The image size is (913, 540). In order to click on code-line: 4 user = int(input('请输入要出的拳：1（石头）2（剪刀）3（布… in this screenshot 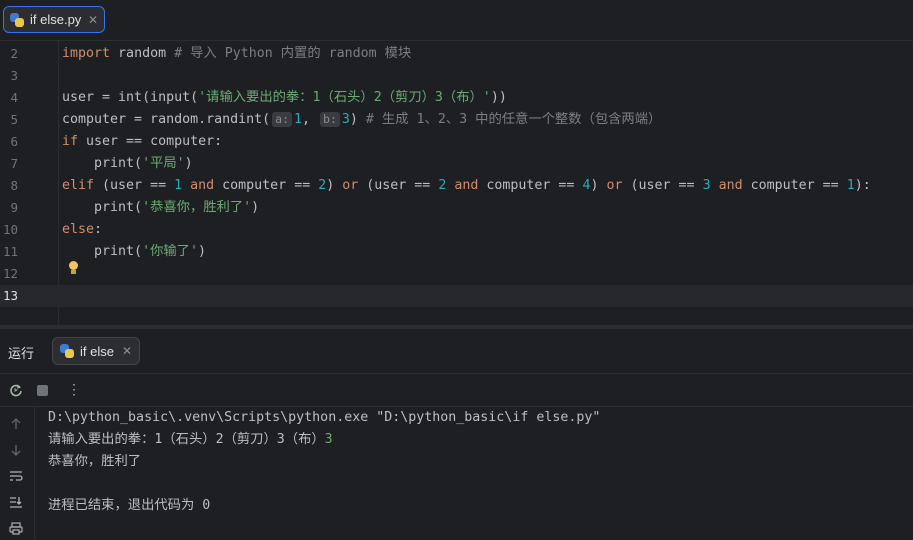, I will do `click(456, 98)`.